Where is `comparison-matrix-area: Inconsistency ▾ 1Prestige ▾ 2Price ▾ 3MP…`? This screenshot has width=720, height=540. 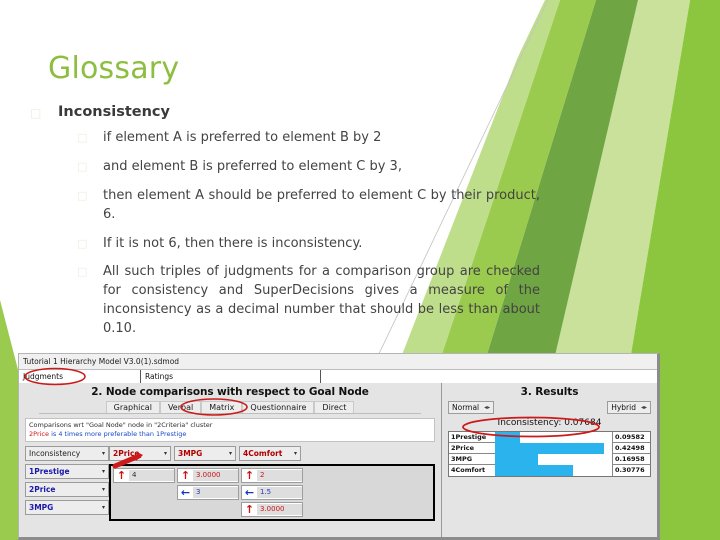 comparison-matrix-area: Inconsistency ▾ 1Prestige ▾ 2Price ▾ 3MP… is located at coordinates (230, 483).